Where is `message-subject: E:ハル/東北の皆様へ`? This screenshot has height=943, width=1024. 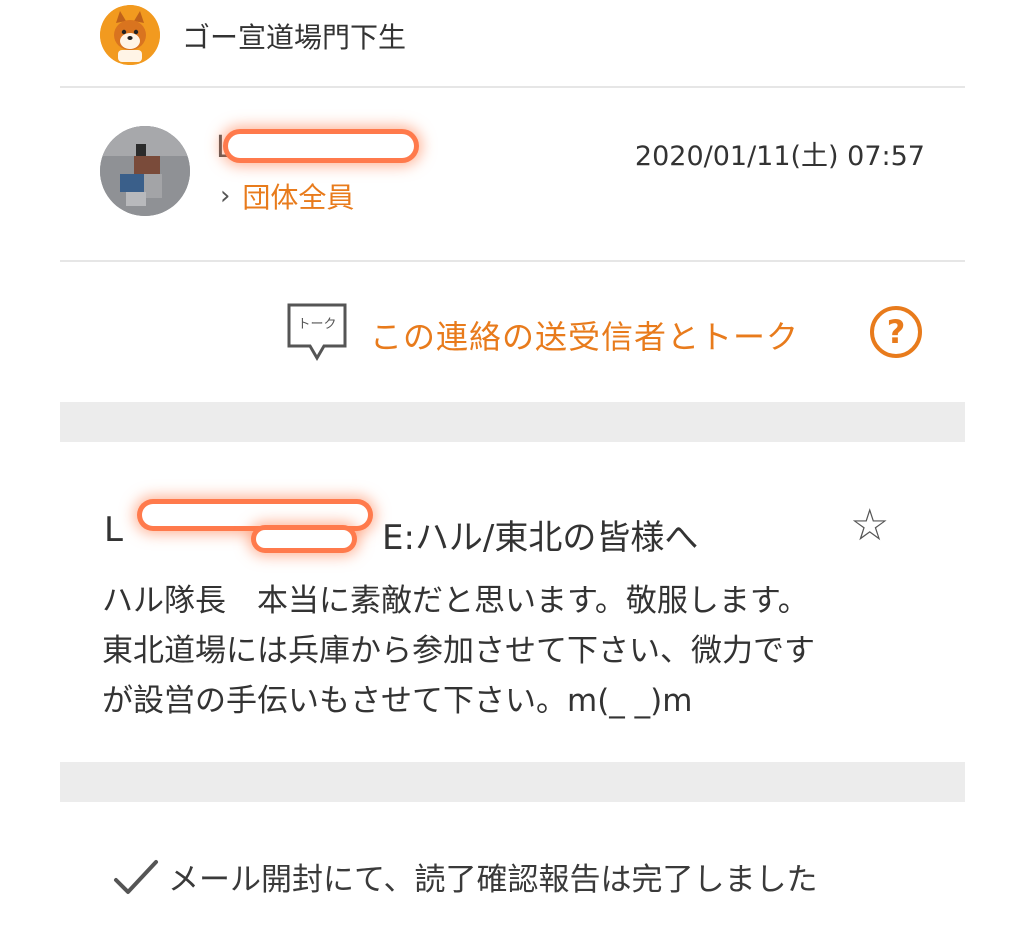 message-subject: E:ハル/東北の皆様へ is located at coordinates (540, 538).